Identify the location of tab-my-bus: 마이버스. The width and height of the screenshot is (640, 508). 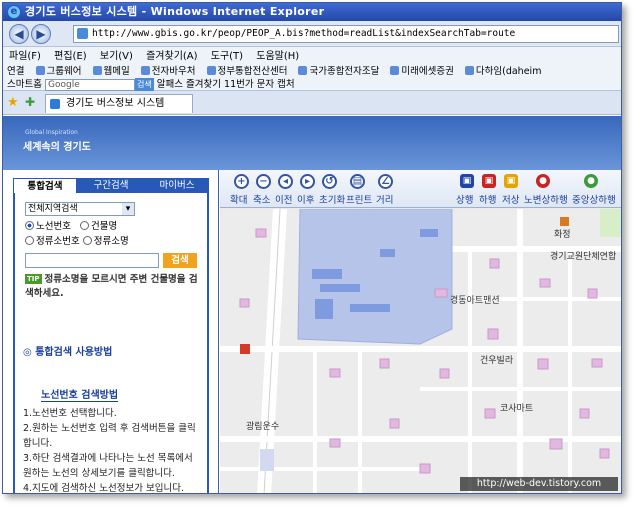
(177, 185).